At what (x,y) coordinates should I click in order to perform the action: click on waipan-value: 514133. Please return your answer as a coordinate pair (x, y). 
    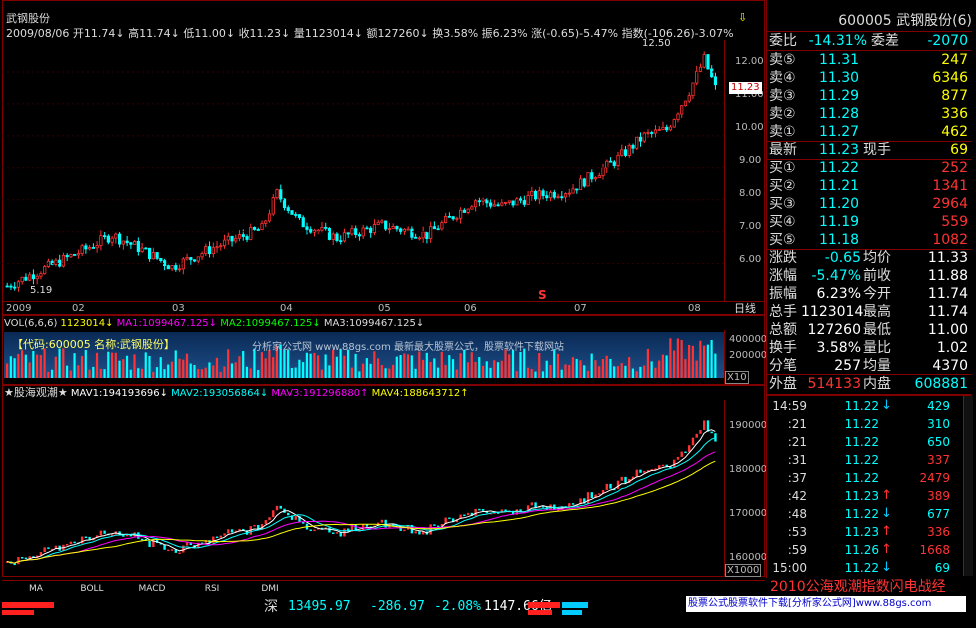
    Looking at the image, I should click on (834, 384).